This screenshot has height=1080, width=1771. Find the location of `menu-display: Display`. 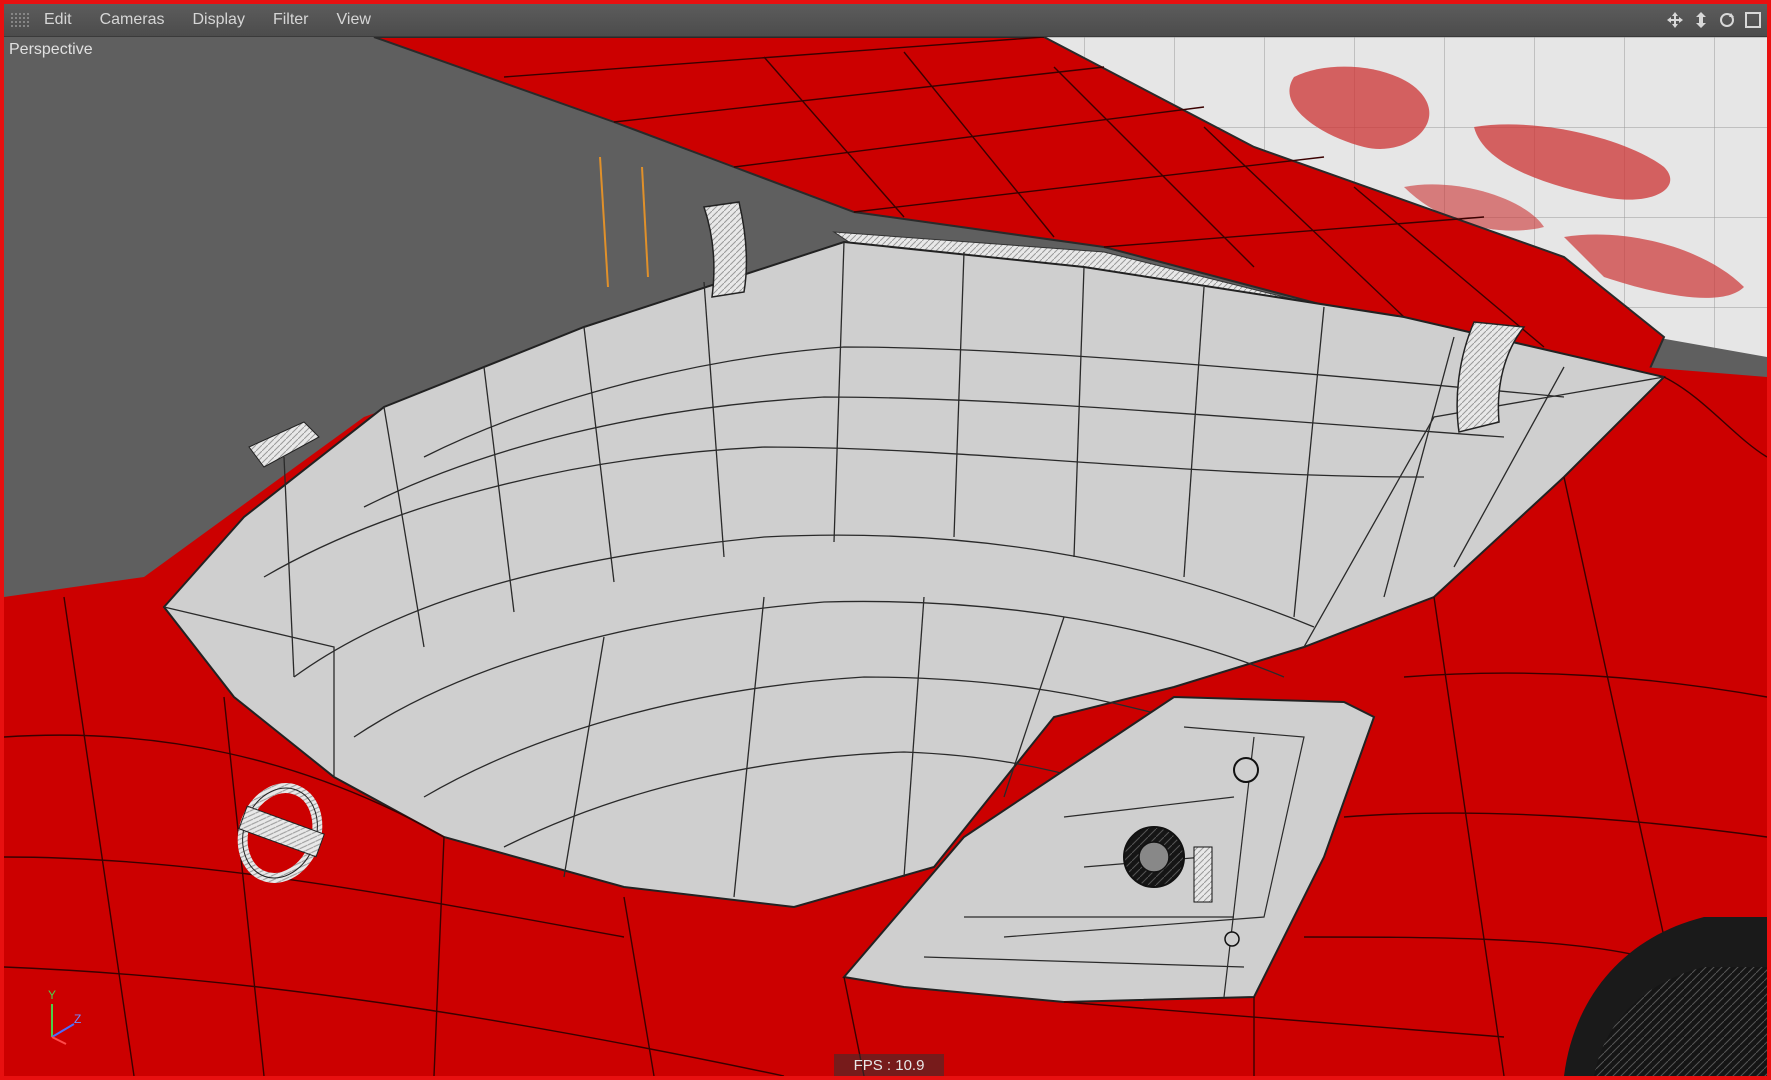

menu-display: Display is located at coordinates (218, 20).